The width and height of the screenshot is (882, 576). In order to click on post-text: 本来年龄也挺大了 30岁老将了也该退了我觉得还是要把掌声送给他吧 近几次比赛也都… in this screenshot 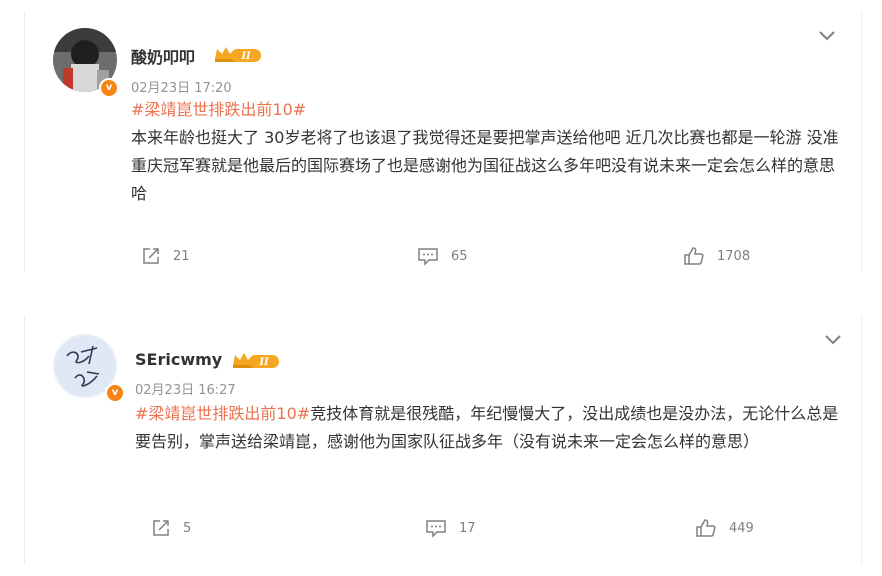, I will do `click(485, 165)`.